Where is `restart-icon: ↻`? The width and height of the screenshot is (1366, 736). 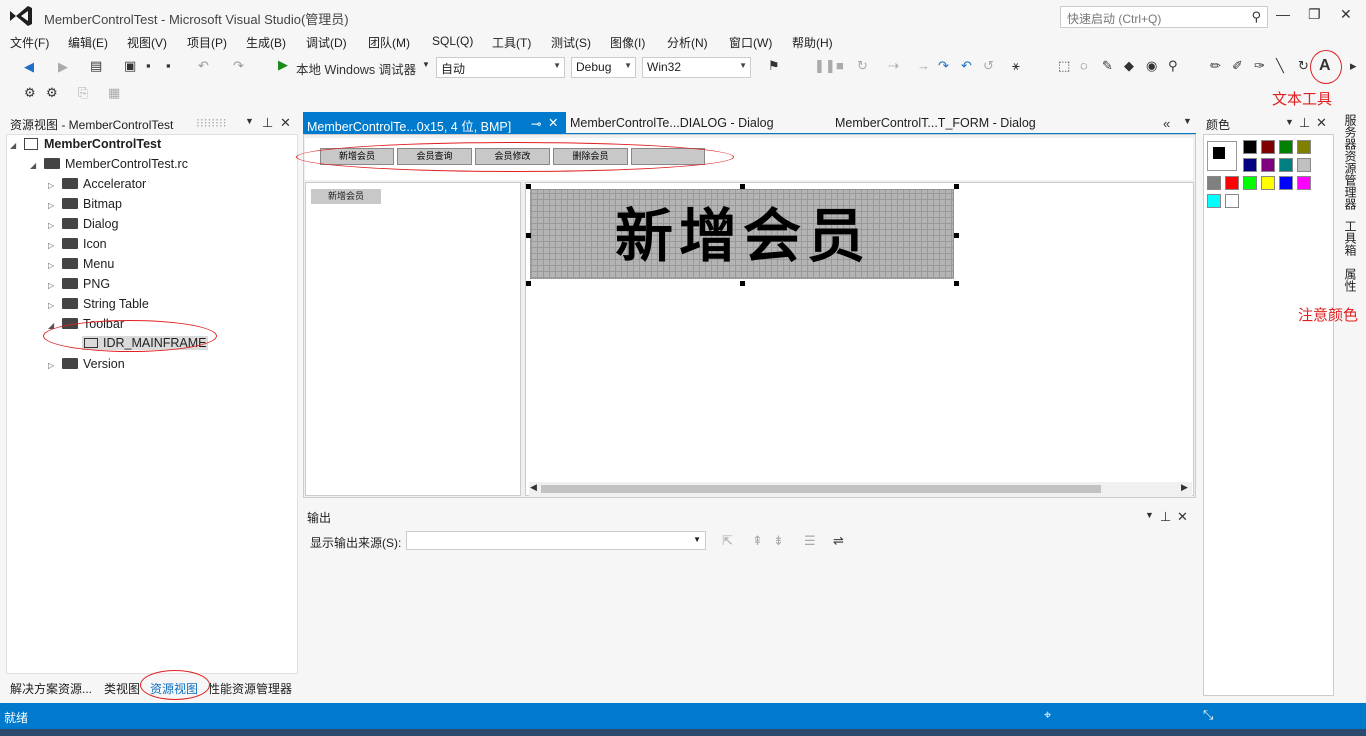 restart-icon: ↻ is located at coordinates (862, 66).